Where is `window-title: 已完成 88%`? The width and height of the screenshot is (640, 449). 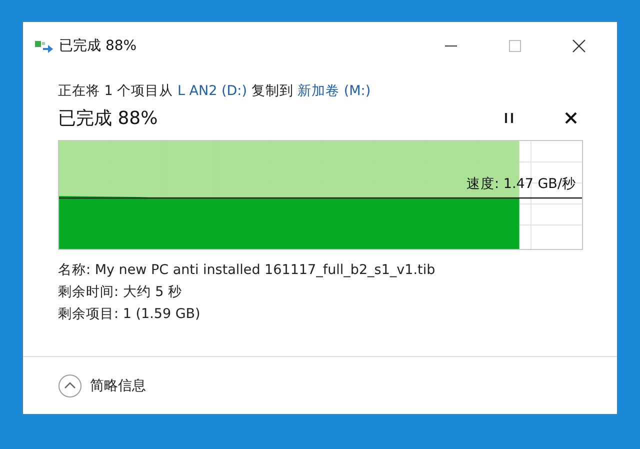 window-title: 已完成 88% is located at coordinates (98, 46).